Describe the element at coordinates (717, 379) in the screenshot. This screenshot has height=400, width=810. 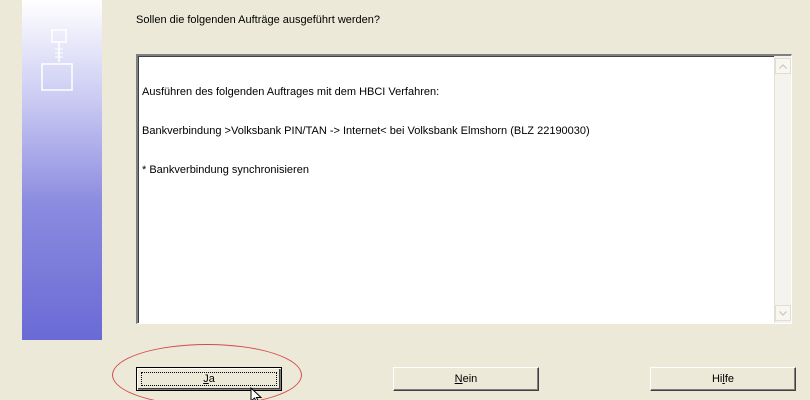
I see `help-label-prefix: Hi` at that location.